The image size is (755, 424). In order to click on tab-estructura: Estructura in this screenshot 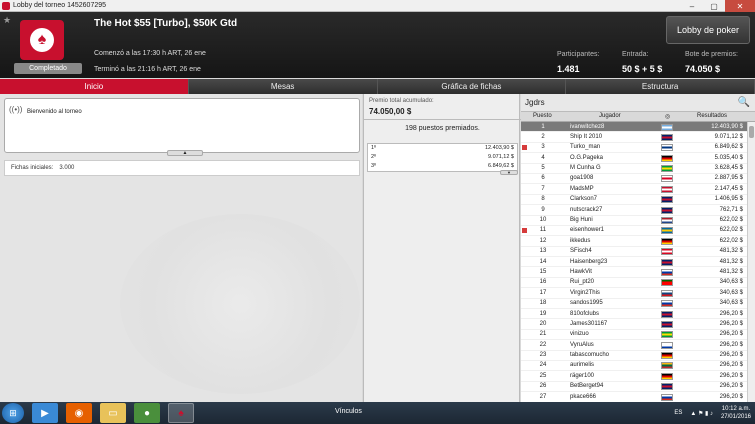, I will do `click(660, 86)`.